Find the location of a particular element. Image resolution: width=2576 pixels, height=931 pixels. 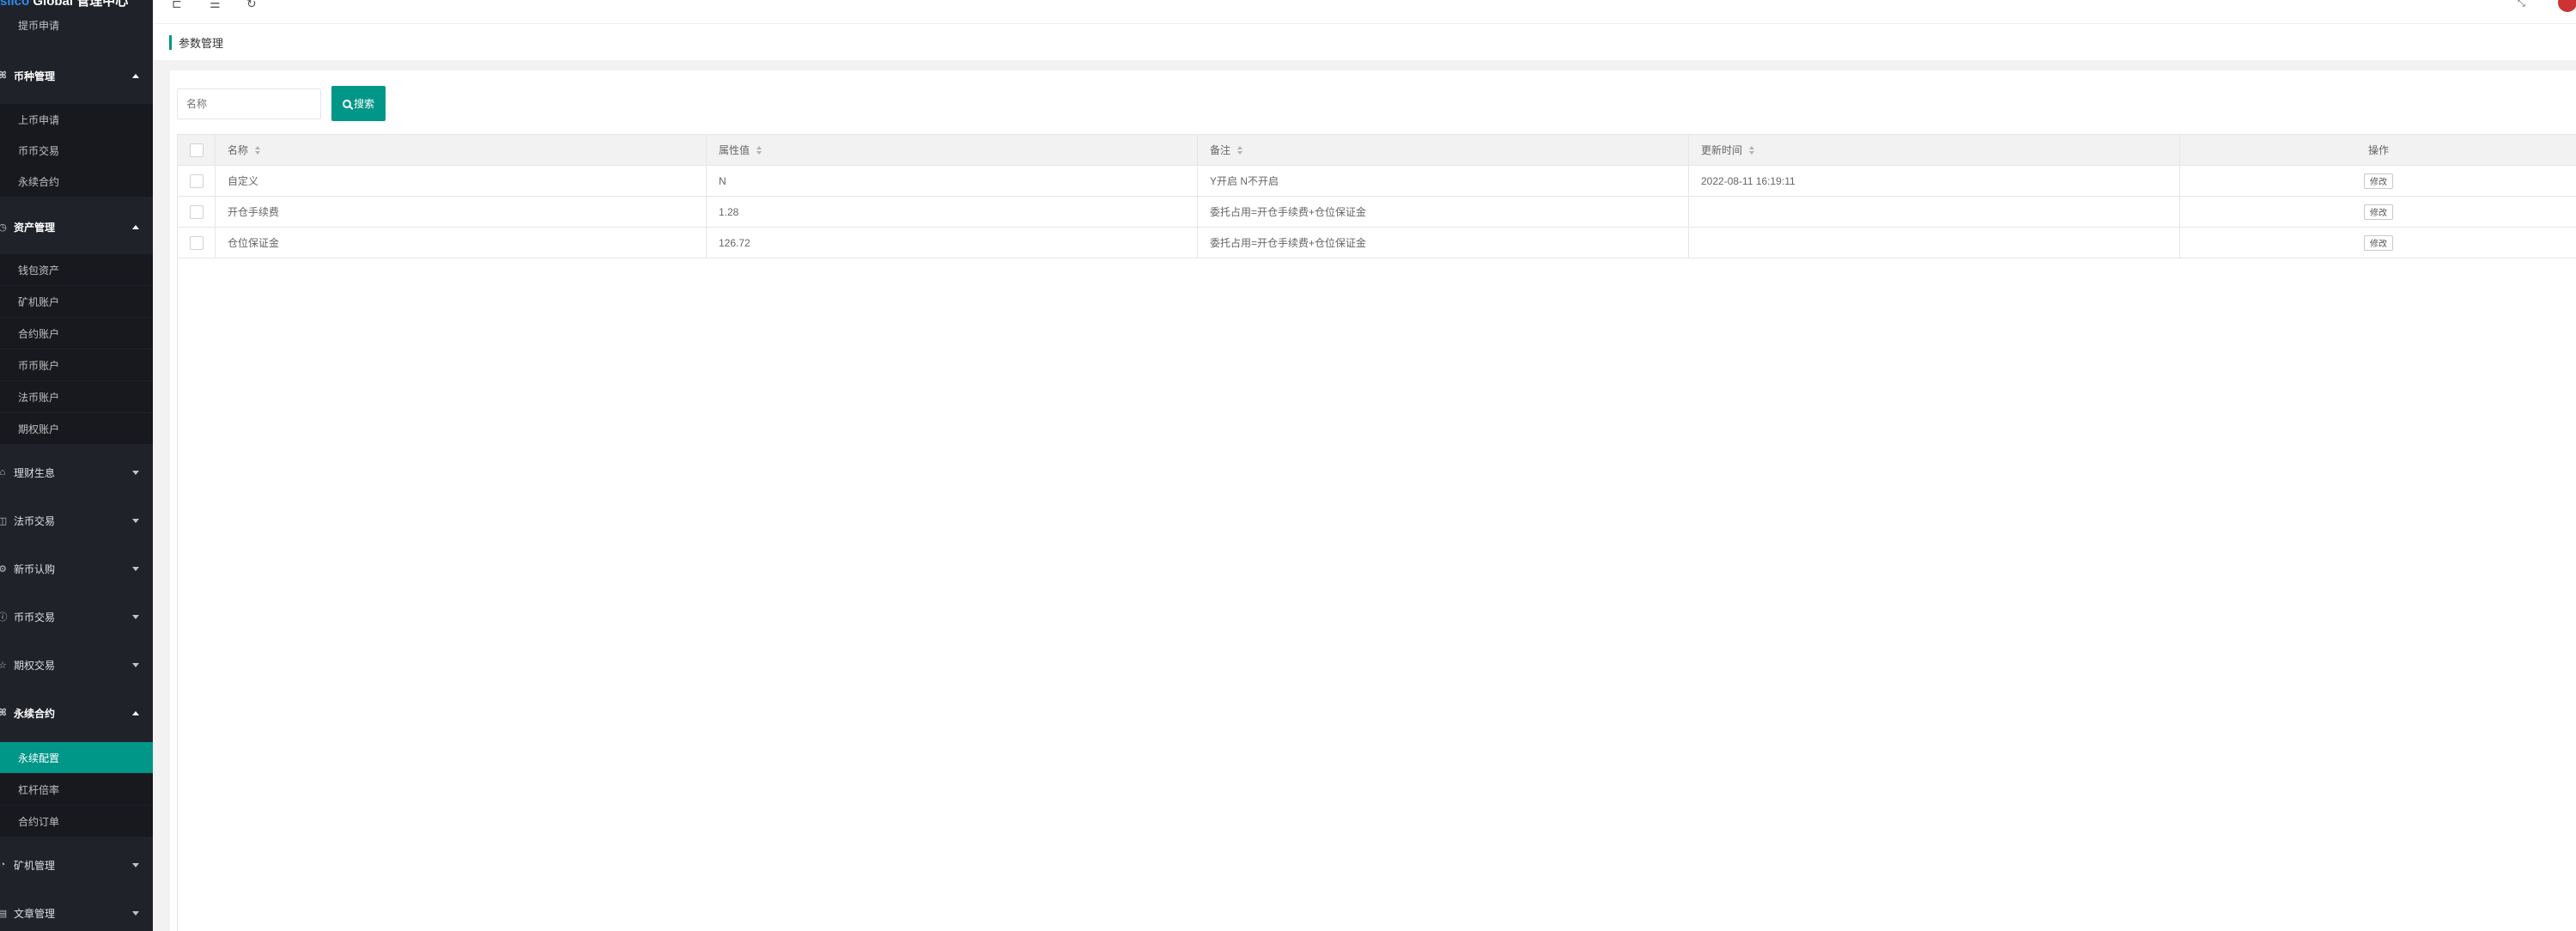

clock-icon: ◷ is located at coordinates (3, 227).